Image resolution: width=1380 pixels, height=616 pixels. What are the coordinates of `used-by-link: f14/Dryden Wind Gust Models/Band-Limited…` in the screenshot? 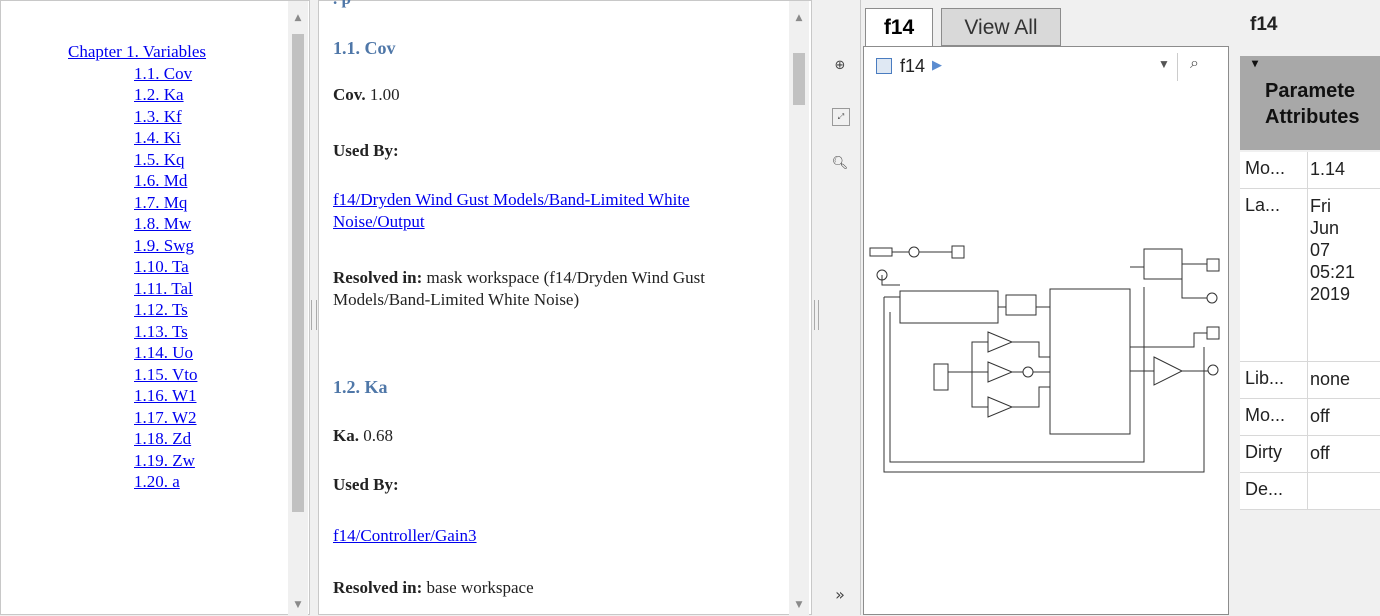 It's located at (511, 210).